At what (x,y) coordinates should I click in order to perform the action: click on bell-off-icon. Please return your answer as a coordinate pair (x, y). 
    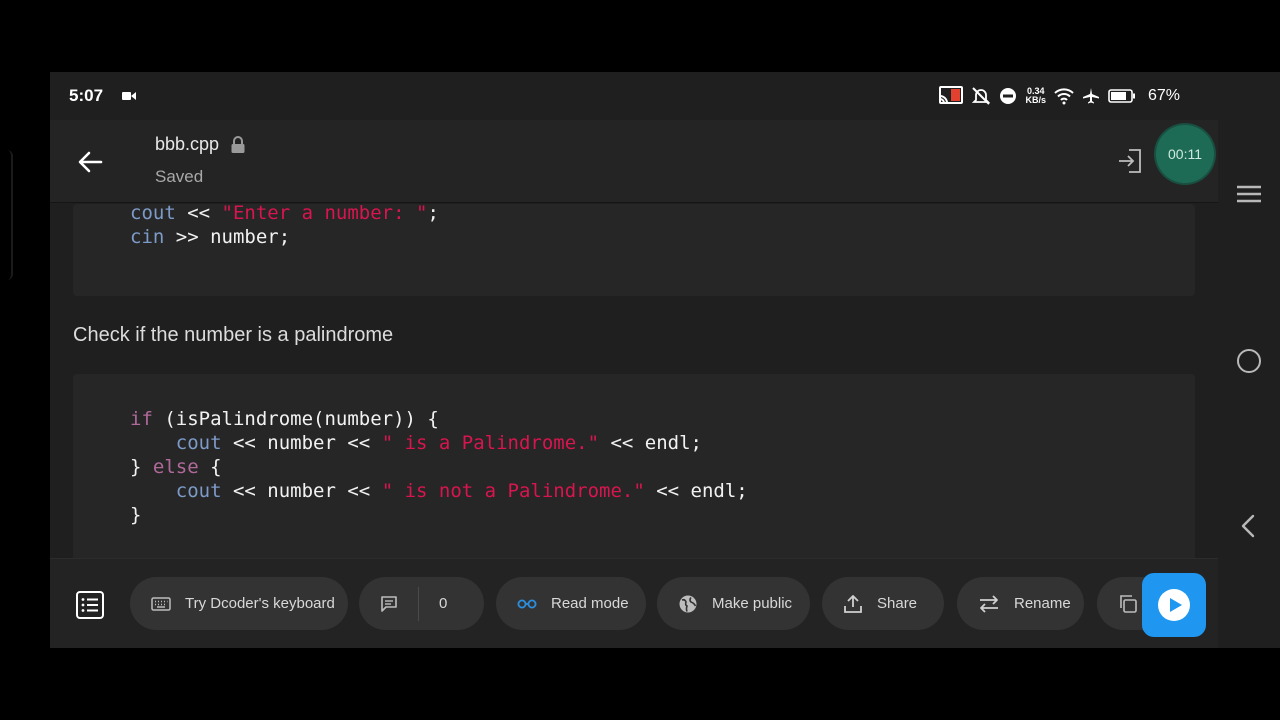
    Looking at the image, I should click on (981, 96).